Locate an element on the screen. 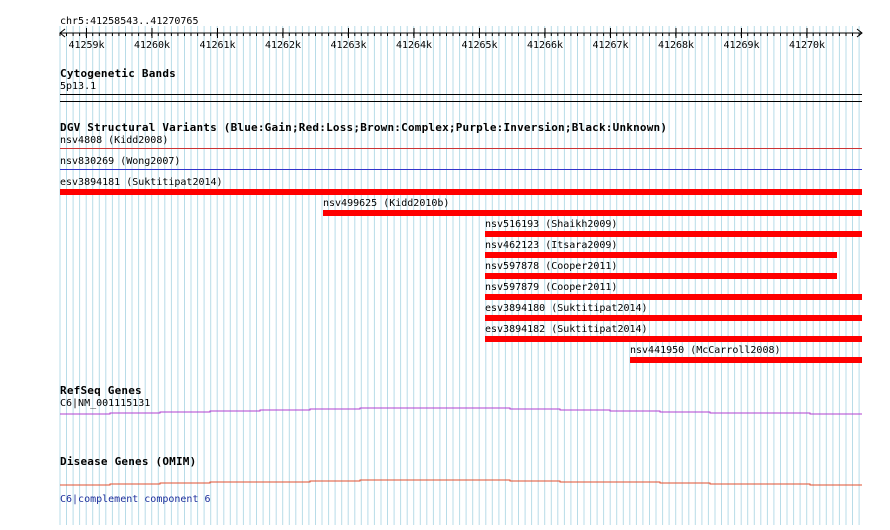  omim-gene-label: C6|complement component 6 is located at coordinates (135, 499).